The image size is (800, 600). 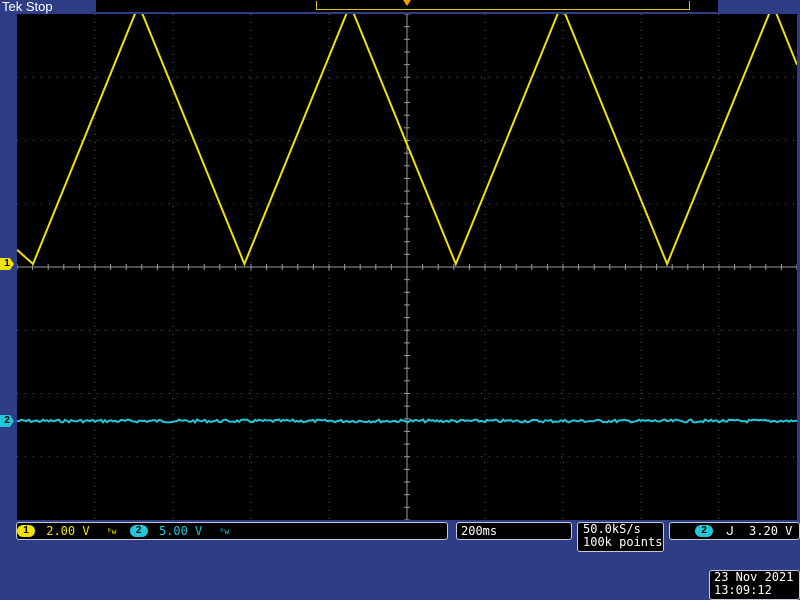 What do you see at coordinates (7, 421) in the screenshot?
I see `channel-2-ground-marker: 2` at bounding box center [7, 421].